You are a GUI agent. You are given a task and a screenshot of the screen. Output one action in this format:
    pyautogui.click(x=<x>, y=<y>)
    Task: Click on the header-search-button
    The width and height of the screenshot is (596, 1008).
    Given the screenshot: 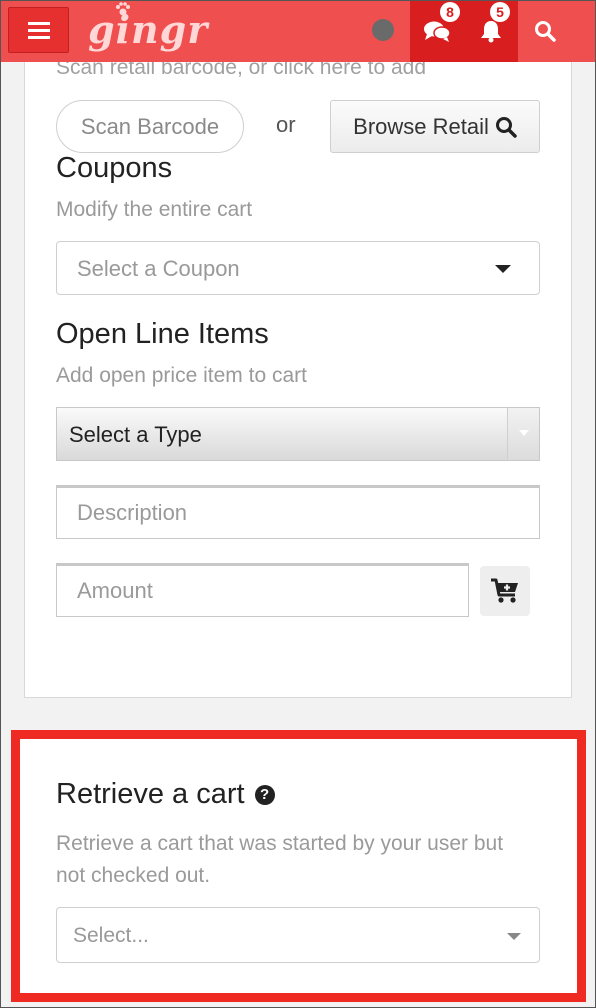 What is the action you would take?
    pyautogui.click(x=545, y=31)
    